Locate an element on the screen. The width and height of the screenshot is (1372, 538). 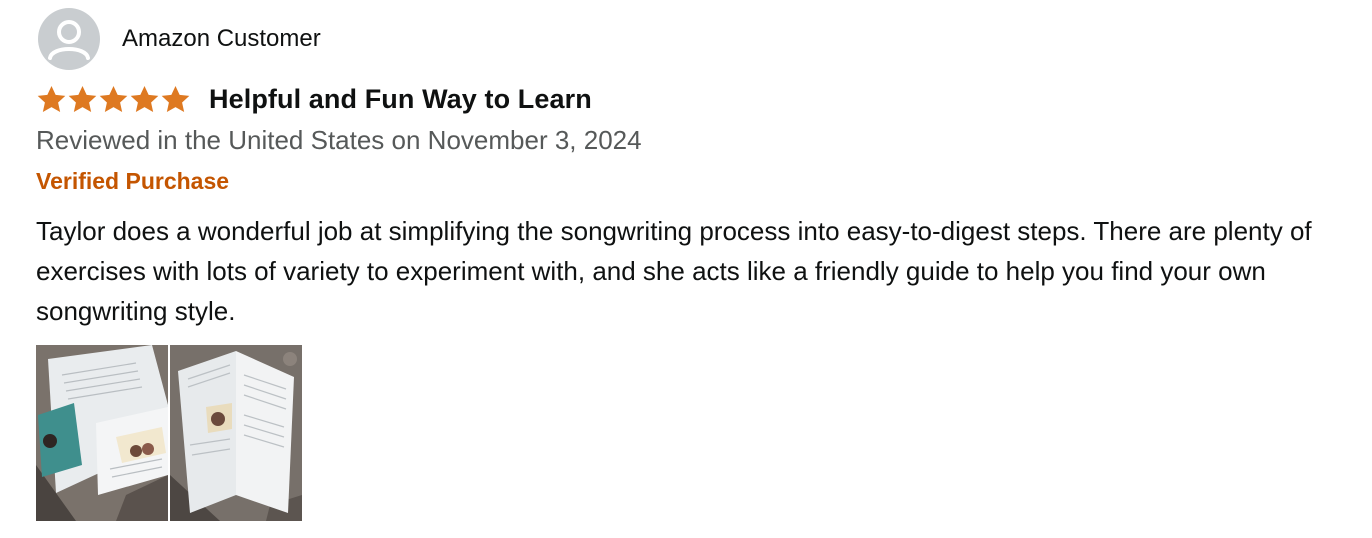
review-images is located at coordinates (169, 433).